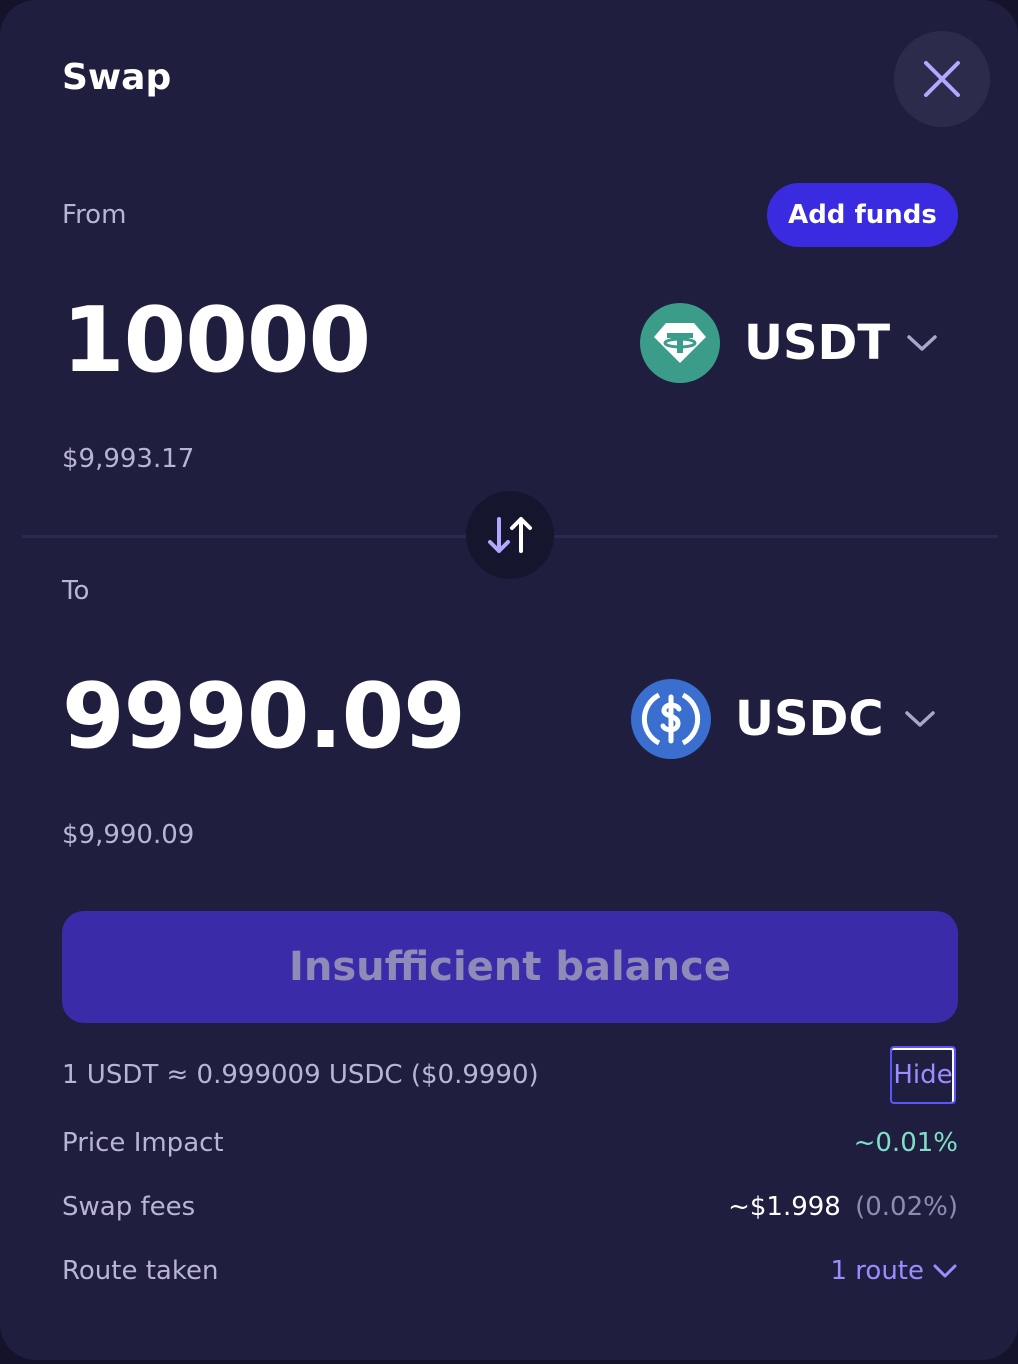  I want to click on close-icon, so click(942, 79).